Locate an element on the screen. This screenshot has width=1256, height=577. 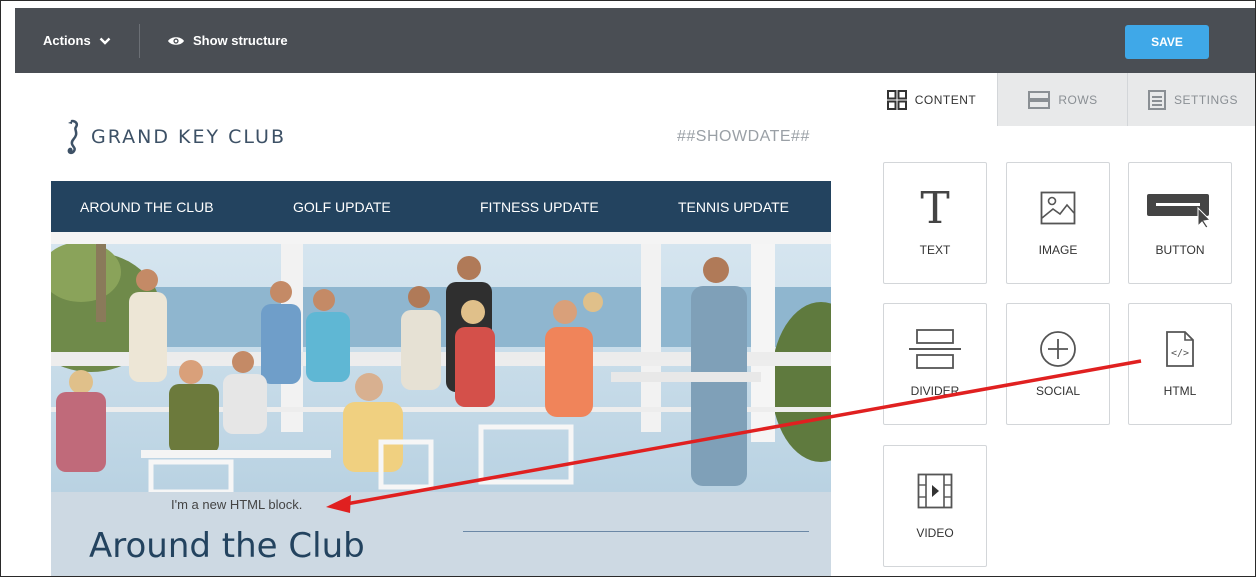
html-content-block: I'm a new HTML block. Around the Club is located at coordinates (441, 534).